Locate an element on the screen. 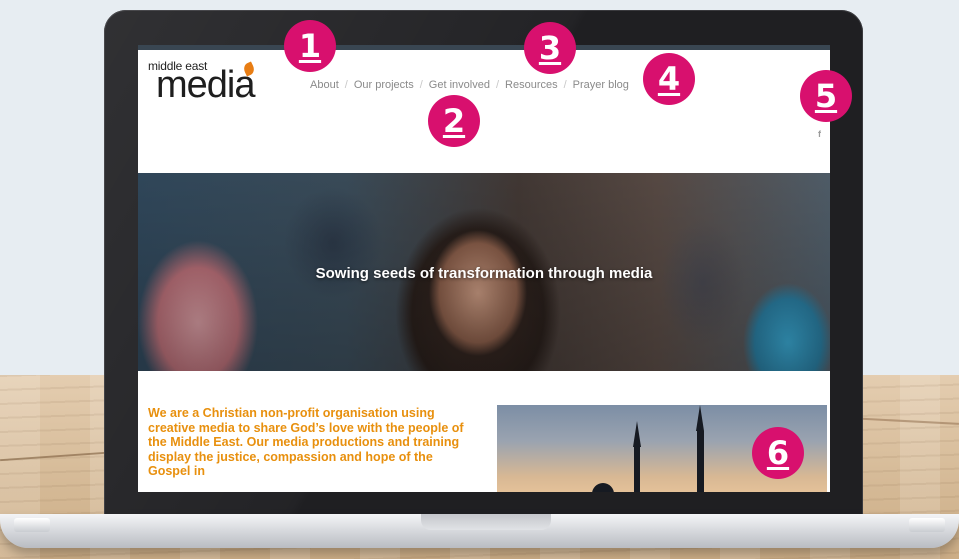 The height and width of the screenshot is (559, 959). nav-item-about: About is located at coordinates (324, 85).